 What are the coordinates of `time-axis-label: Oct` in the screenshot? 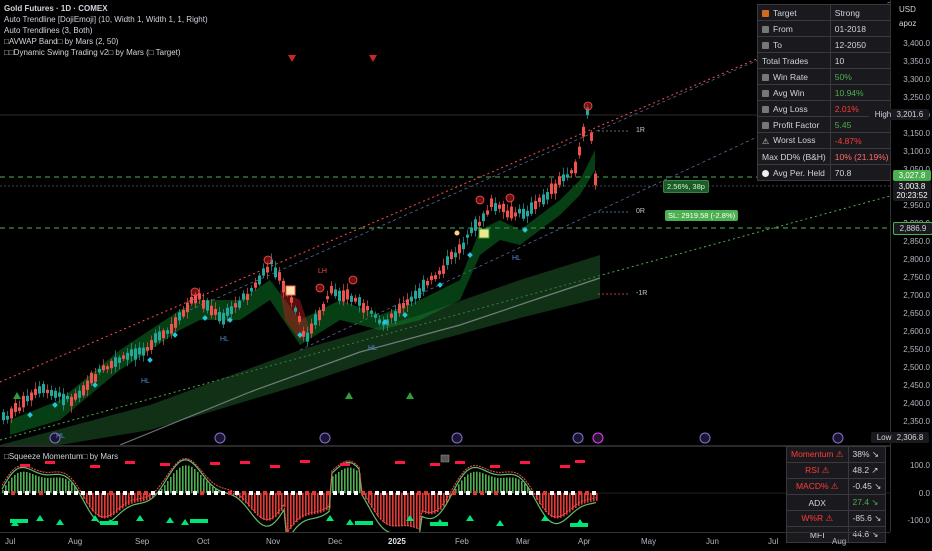 It's located at (203, 541).